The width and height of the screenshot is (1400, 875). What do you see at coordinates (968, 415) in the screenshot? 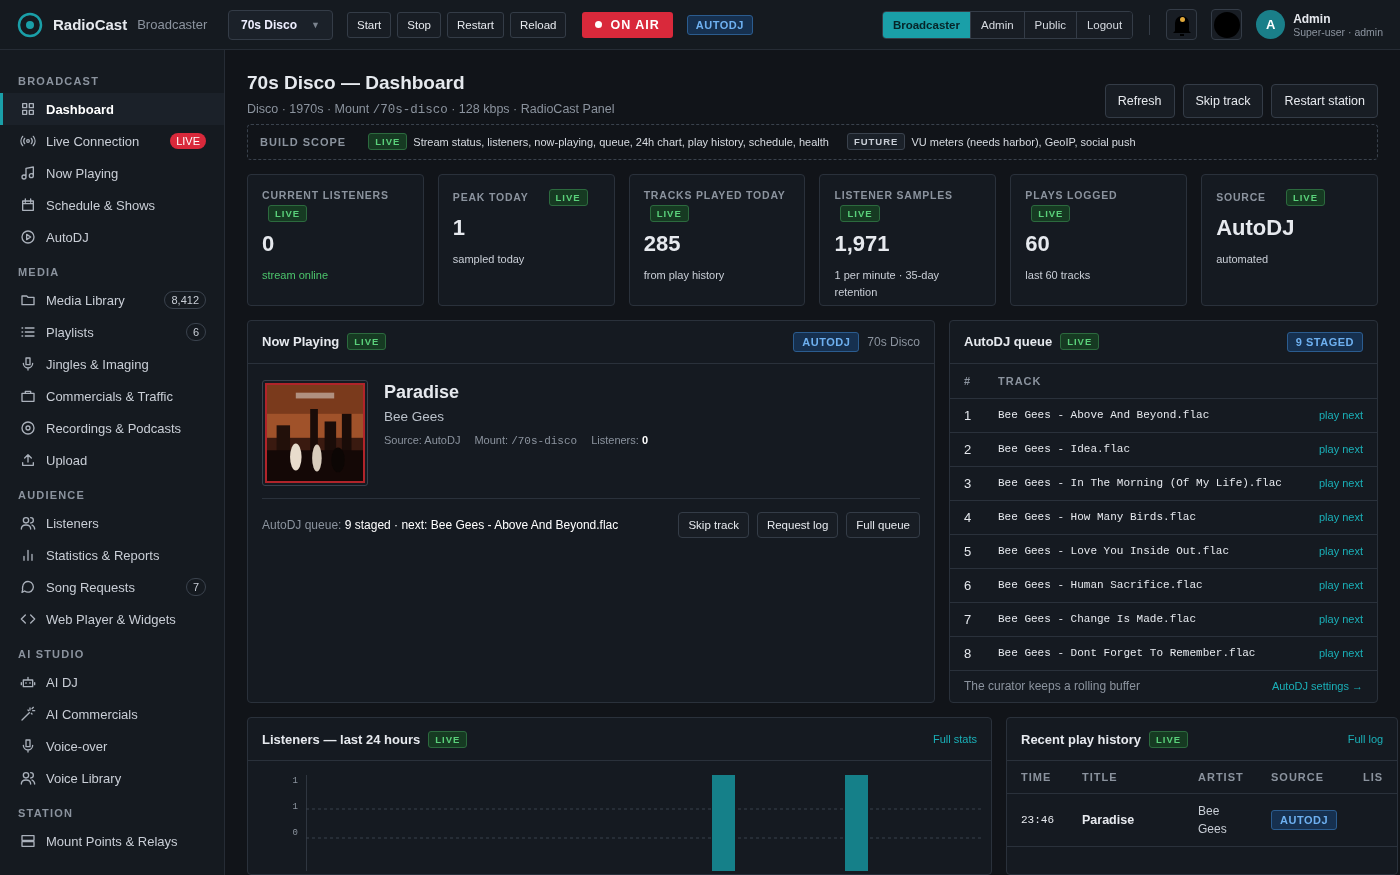
I see `row-number: 1` at bounding box center [968, 415].